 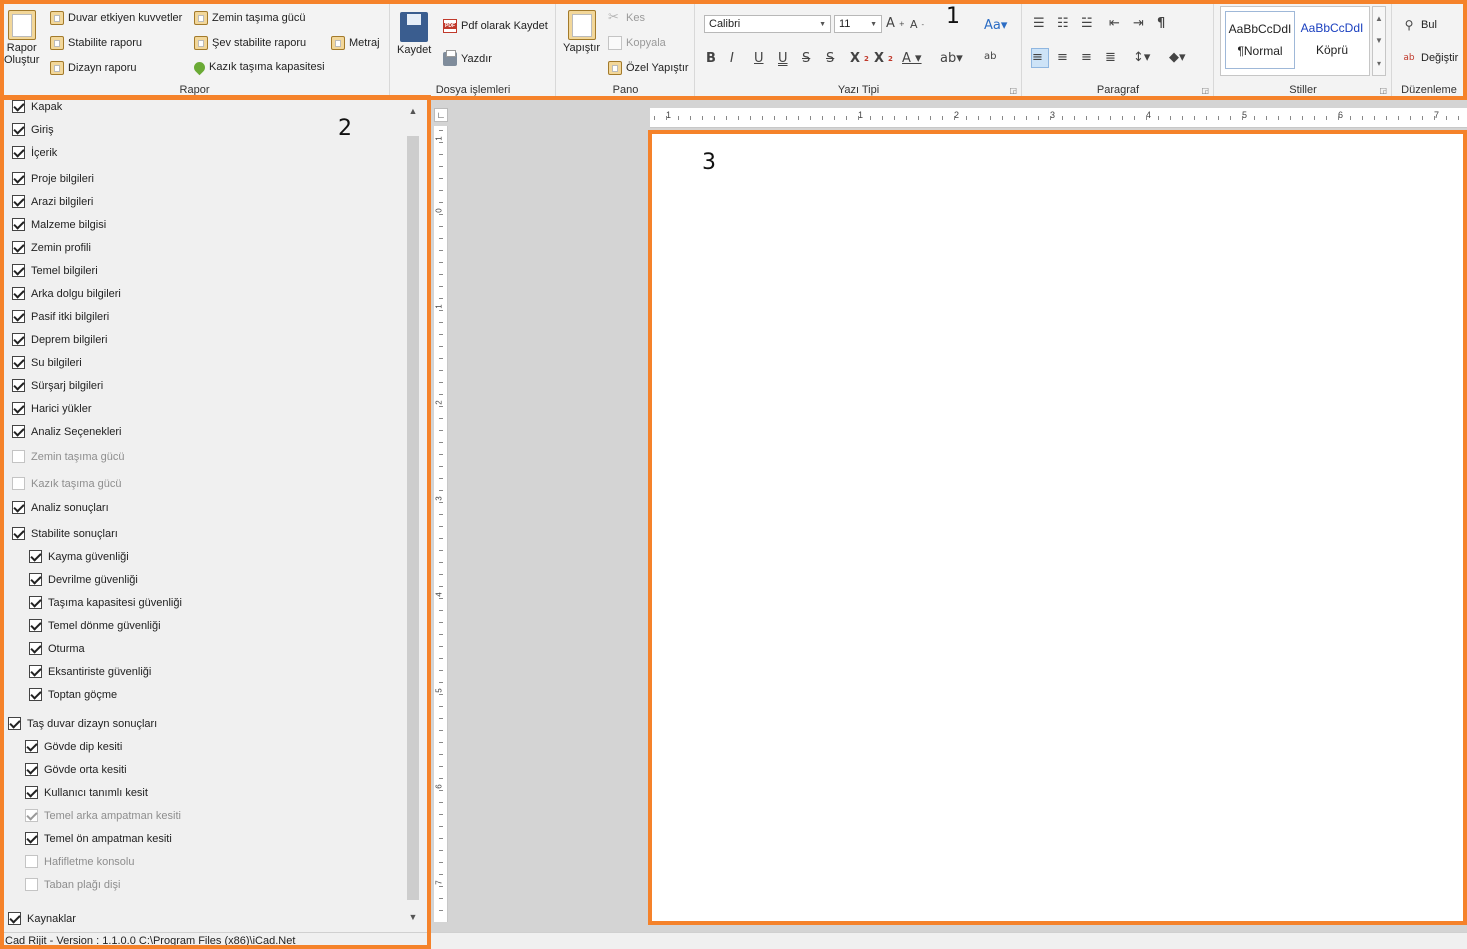 What do you see at coordinates (65, 533) in the screenshot?
I see `tree-item: Stabilite sonuçları` at bounding box center [65, 533].